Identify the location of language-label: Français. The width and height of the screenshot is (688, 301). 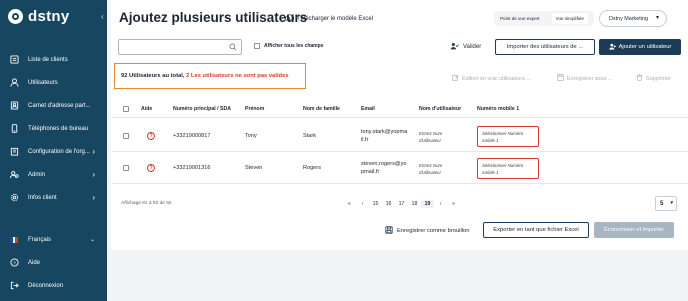
(40, 239).